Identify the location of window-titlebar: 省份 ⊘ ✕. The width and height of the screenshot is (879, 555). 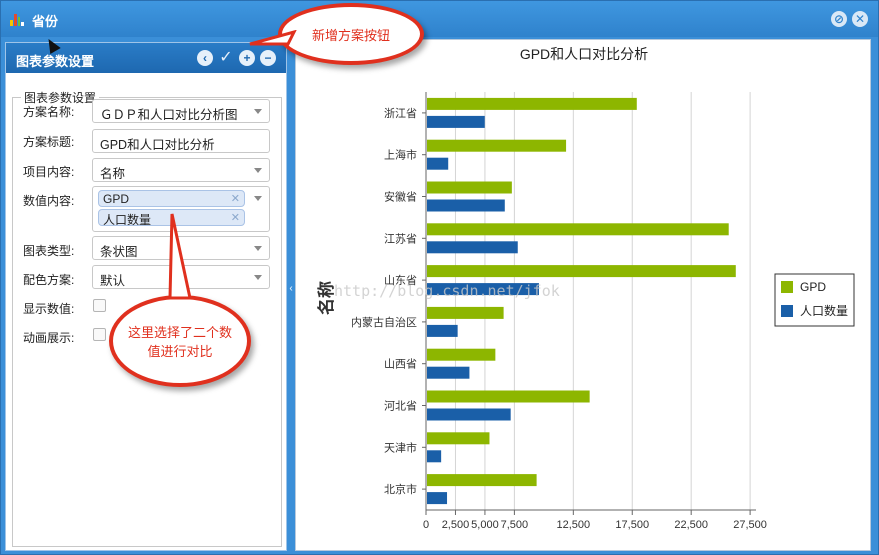
(439, 19).